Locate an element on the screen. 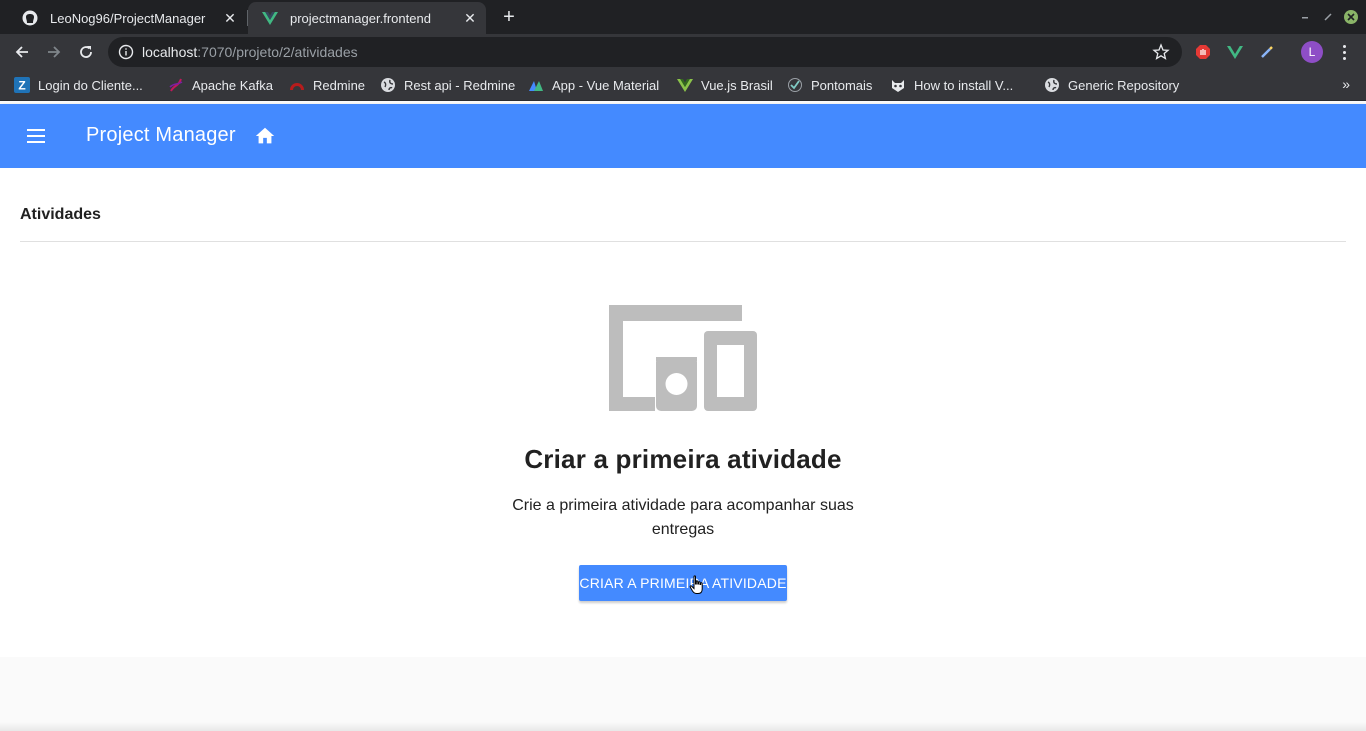 Image resolution: width=1366 pixels, height=731 pixels. create-first-activity-button: Criar a primeira atividade is located at coordinates (683, 583).